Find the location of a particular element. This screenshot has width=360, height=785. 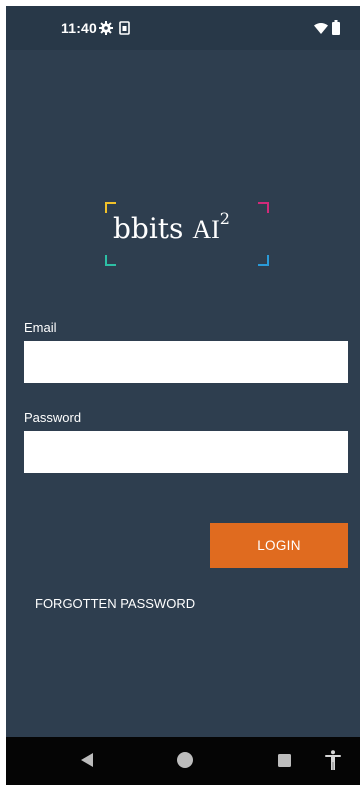

battery-icon is located at coordinates (336, 27).